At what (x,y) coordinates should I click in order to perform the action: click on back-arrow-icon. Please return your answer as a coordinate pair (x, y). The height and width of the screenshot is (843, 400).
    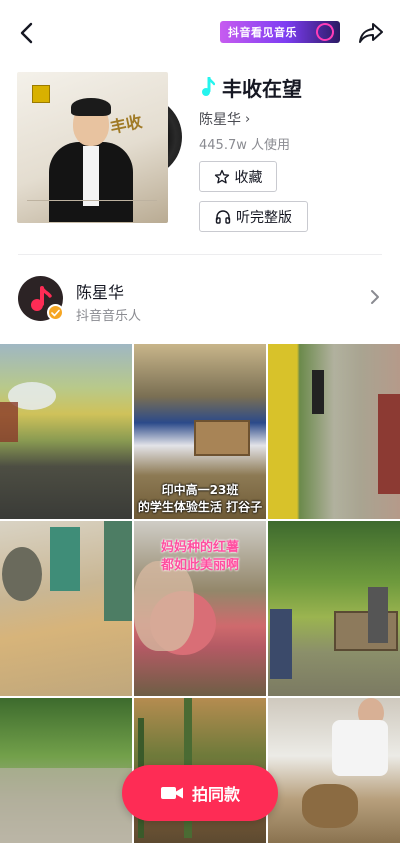
    Looking at the image, I should click on (26, 33).